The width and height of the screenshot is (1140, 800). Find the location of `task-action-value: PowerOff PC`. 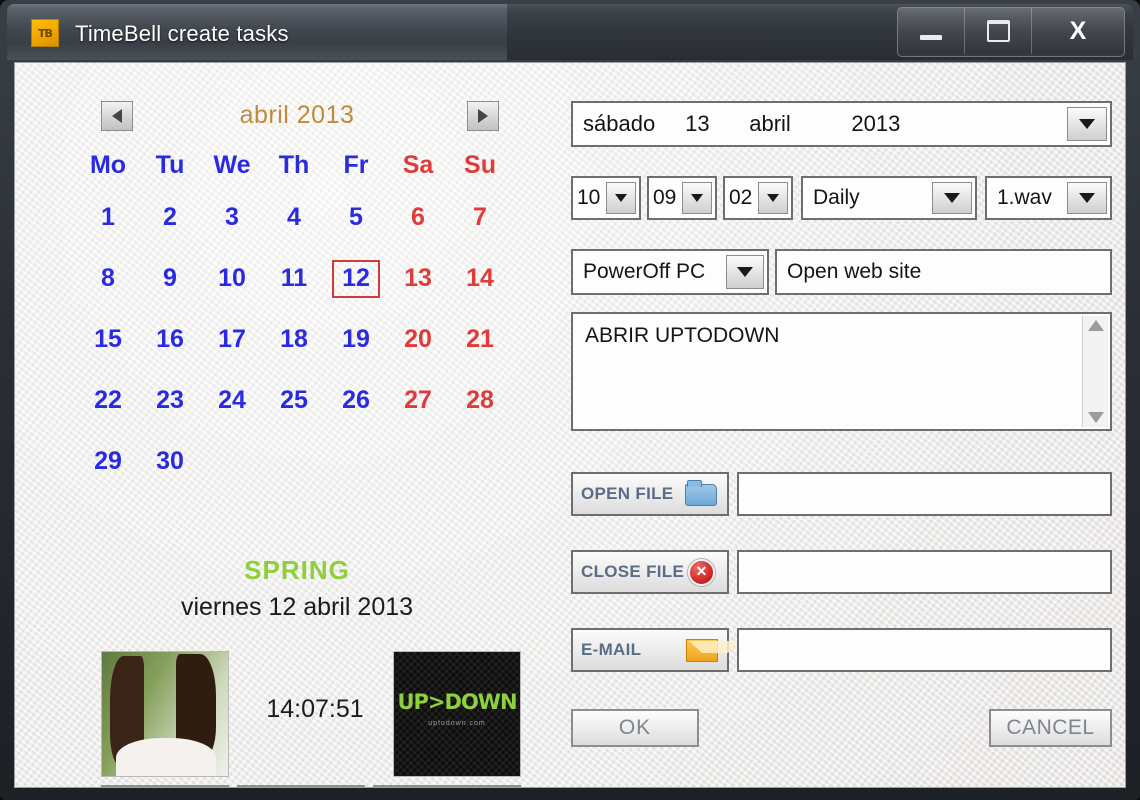

task-action-value: PowerOff PC is located at coordinates (644, 271).